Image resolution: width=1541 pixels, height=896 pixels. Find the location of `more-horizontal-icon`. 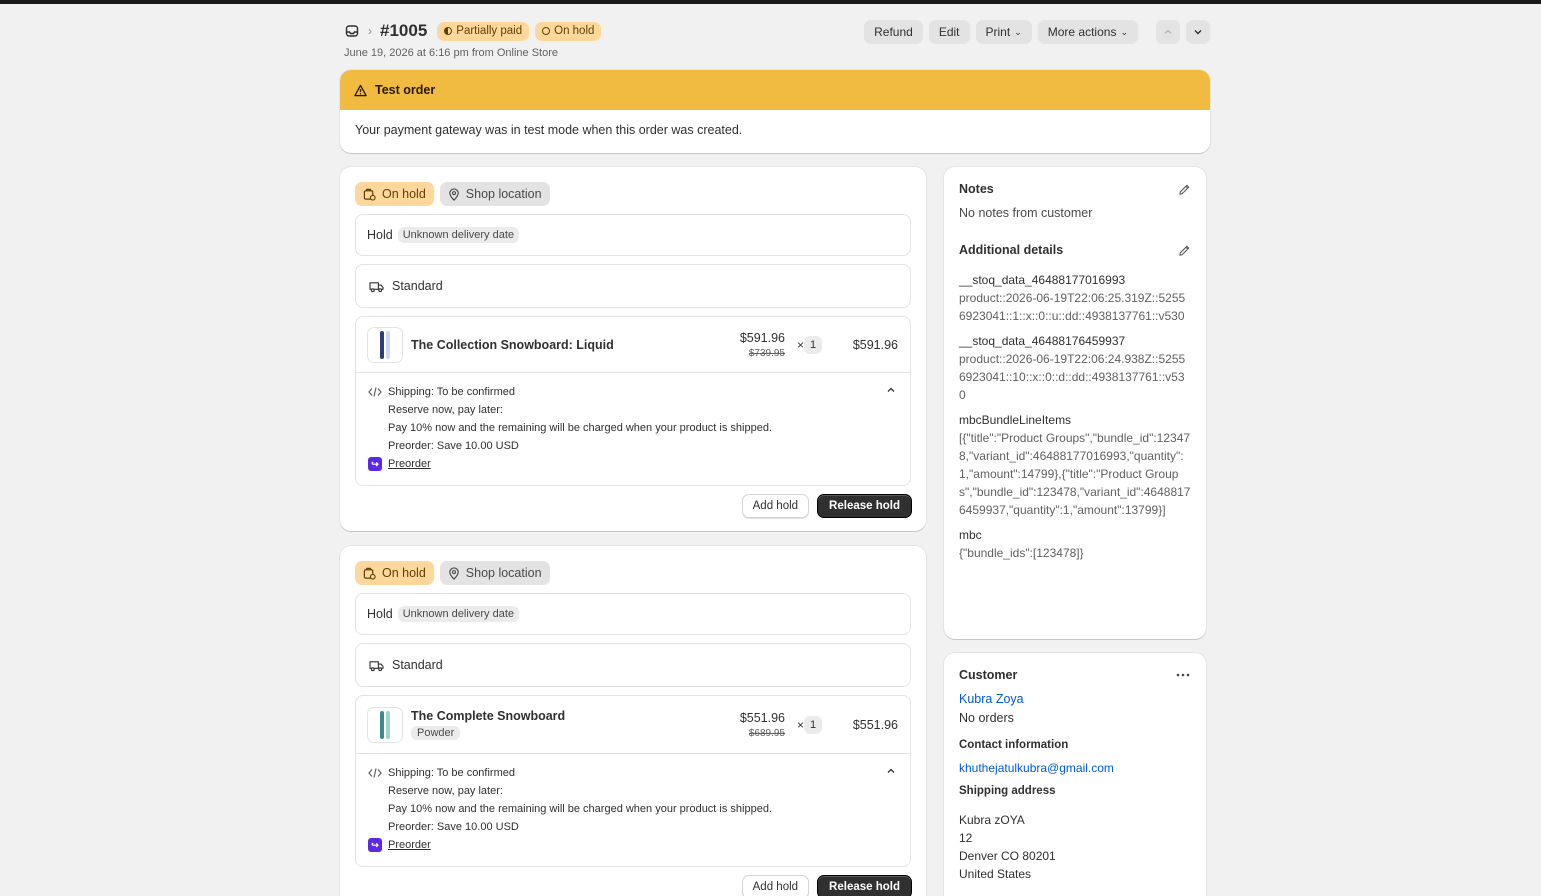

more-horizontal-icon is located at coordinates (1183, 675).